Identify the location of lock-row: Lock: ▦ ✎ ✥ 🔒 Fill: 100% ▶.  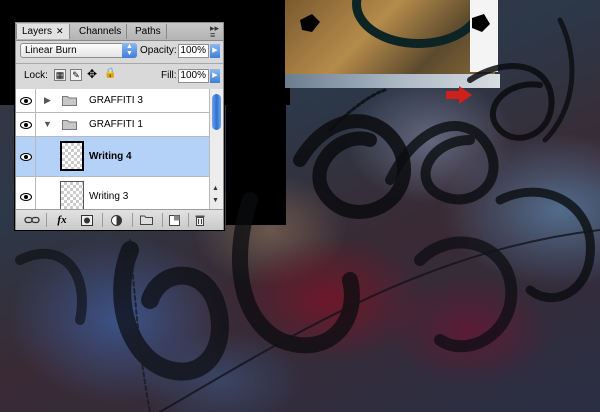
(119, 76).